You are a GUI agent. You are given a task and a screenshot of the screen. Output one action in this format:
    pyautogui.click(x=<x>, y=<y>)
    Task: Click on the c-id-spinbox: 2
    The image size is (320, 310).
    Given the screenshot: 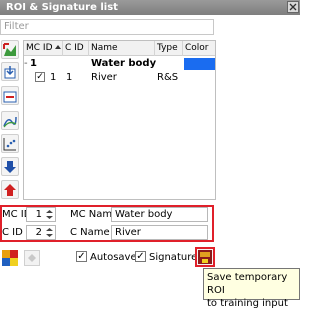 What is the action you would take?
    pyautogui.click(x=41, y=232)
    